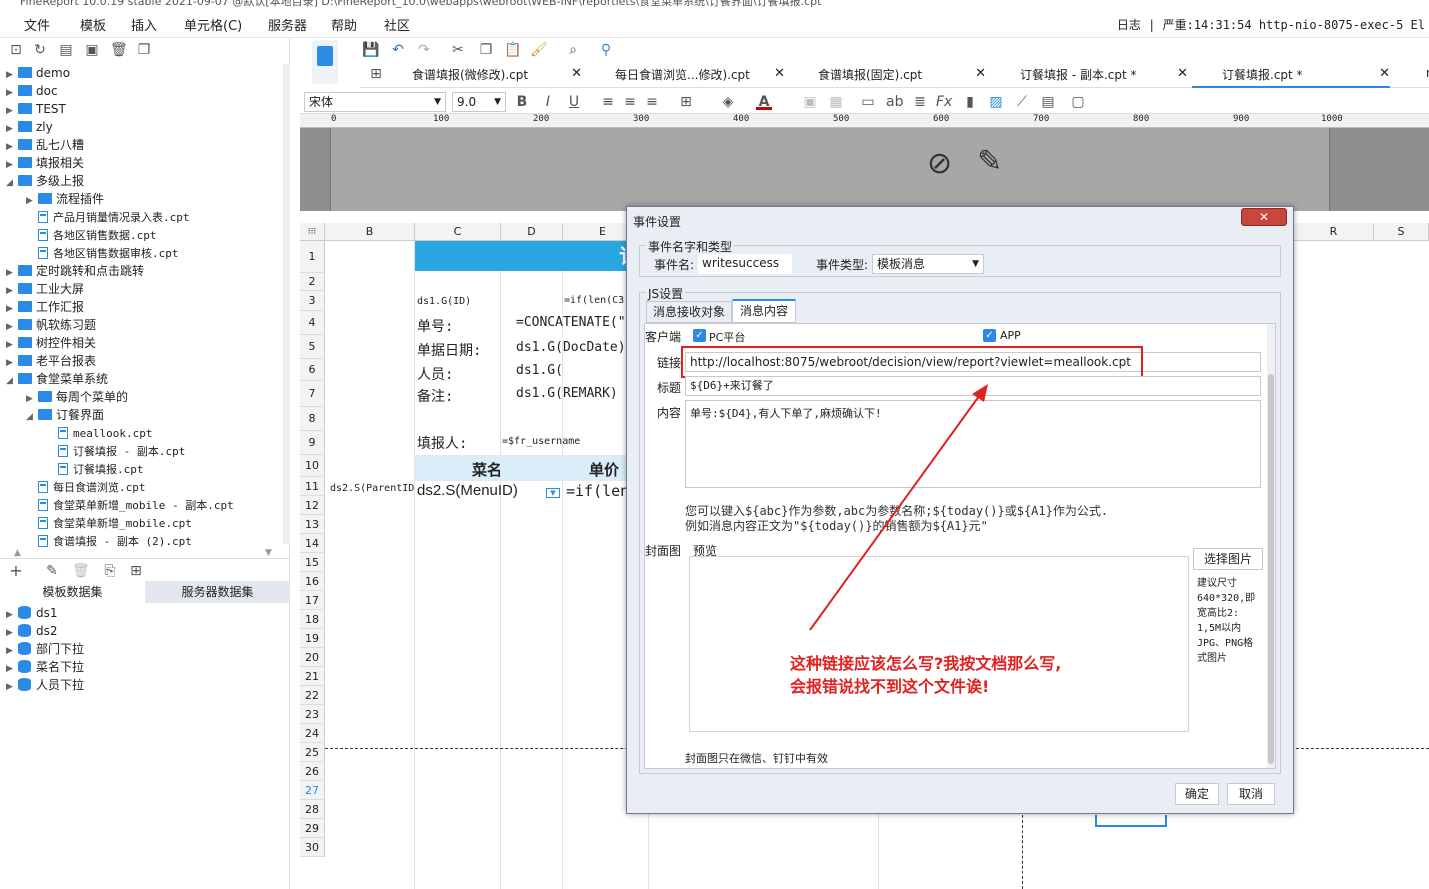 The width and height of the screenshot is (1429, 889). I want to click on row-header: 20, so click(312, 657).